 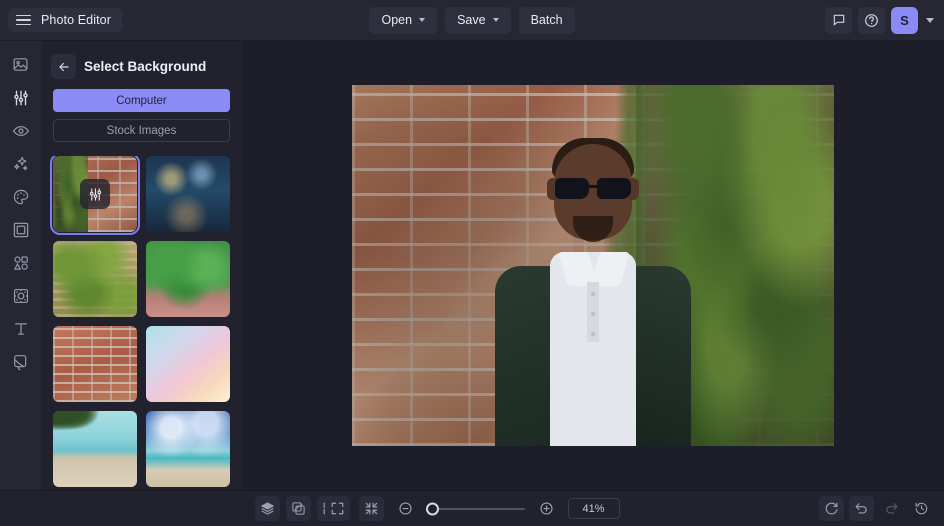 I want to click on arrow-left-icon, so click(x=64, y=67).